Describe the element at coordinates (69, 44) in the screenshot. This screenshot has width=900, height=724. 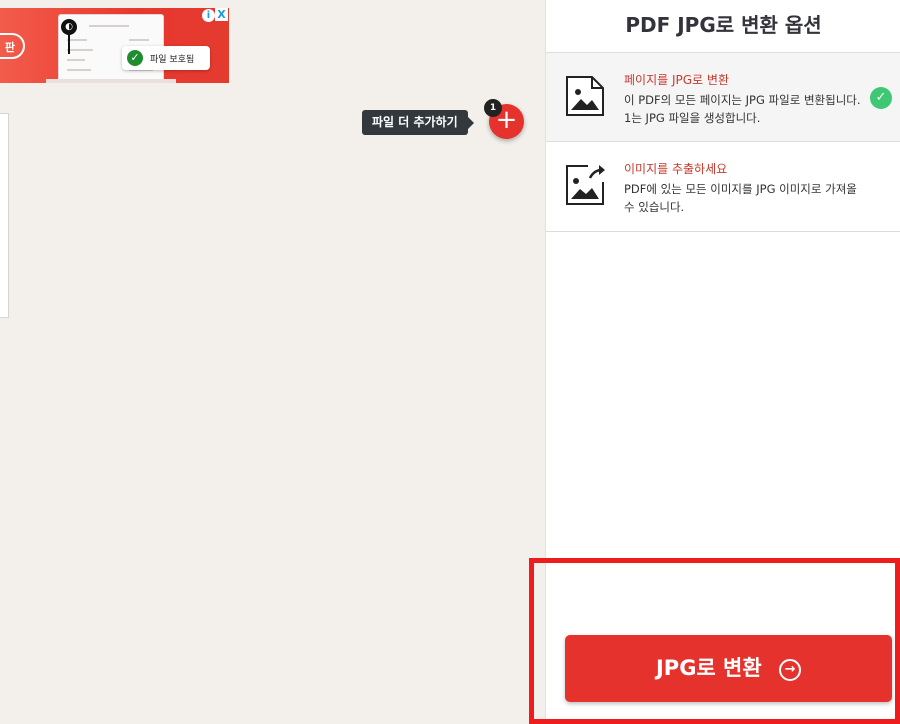
I see `ad-pointer-line` at that location.